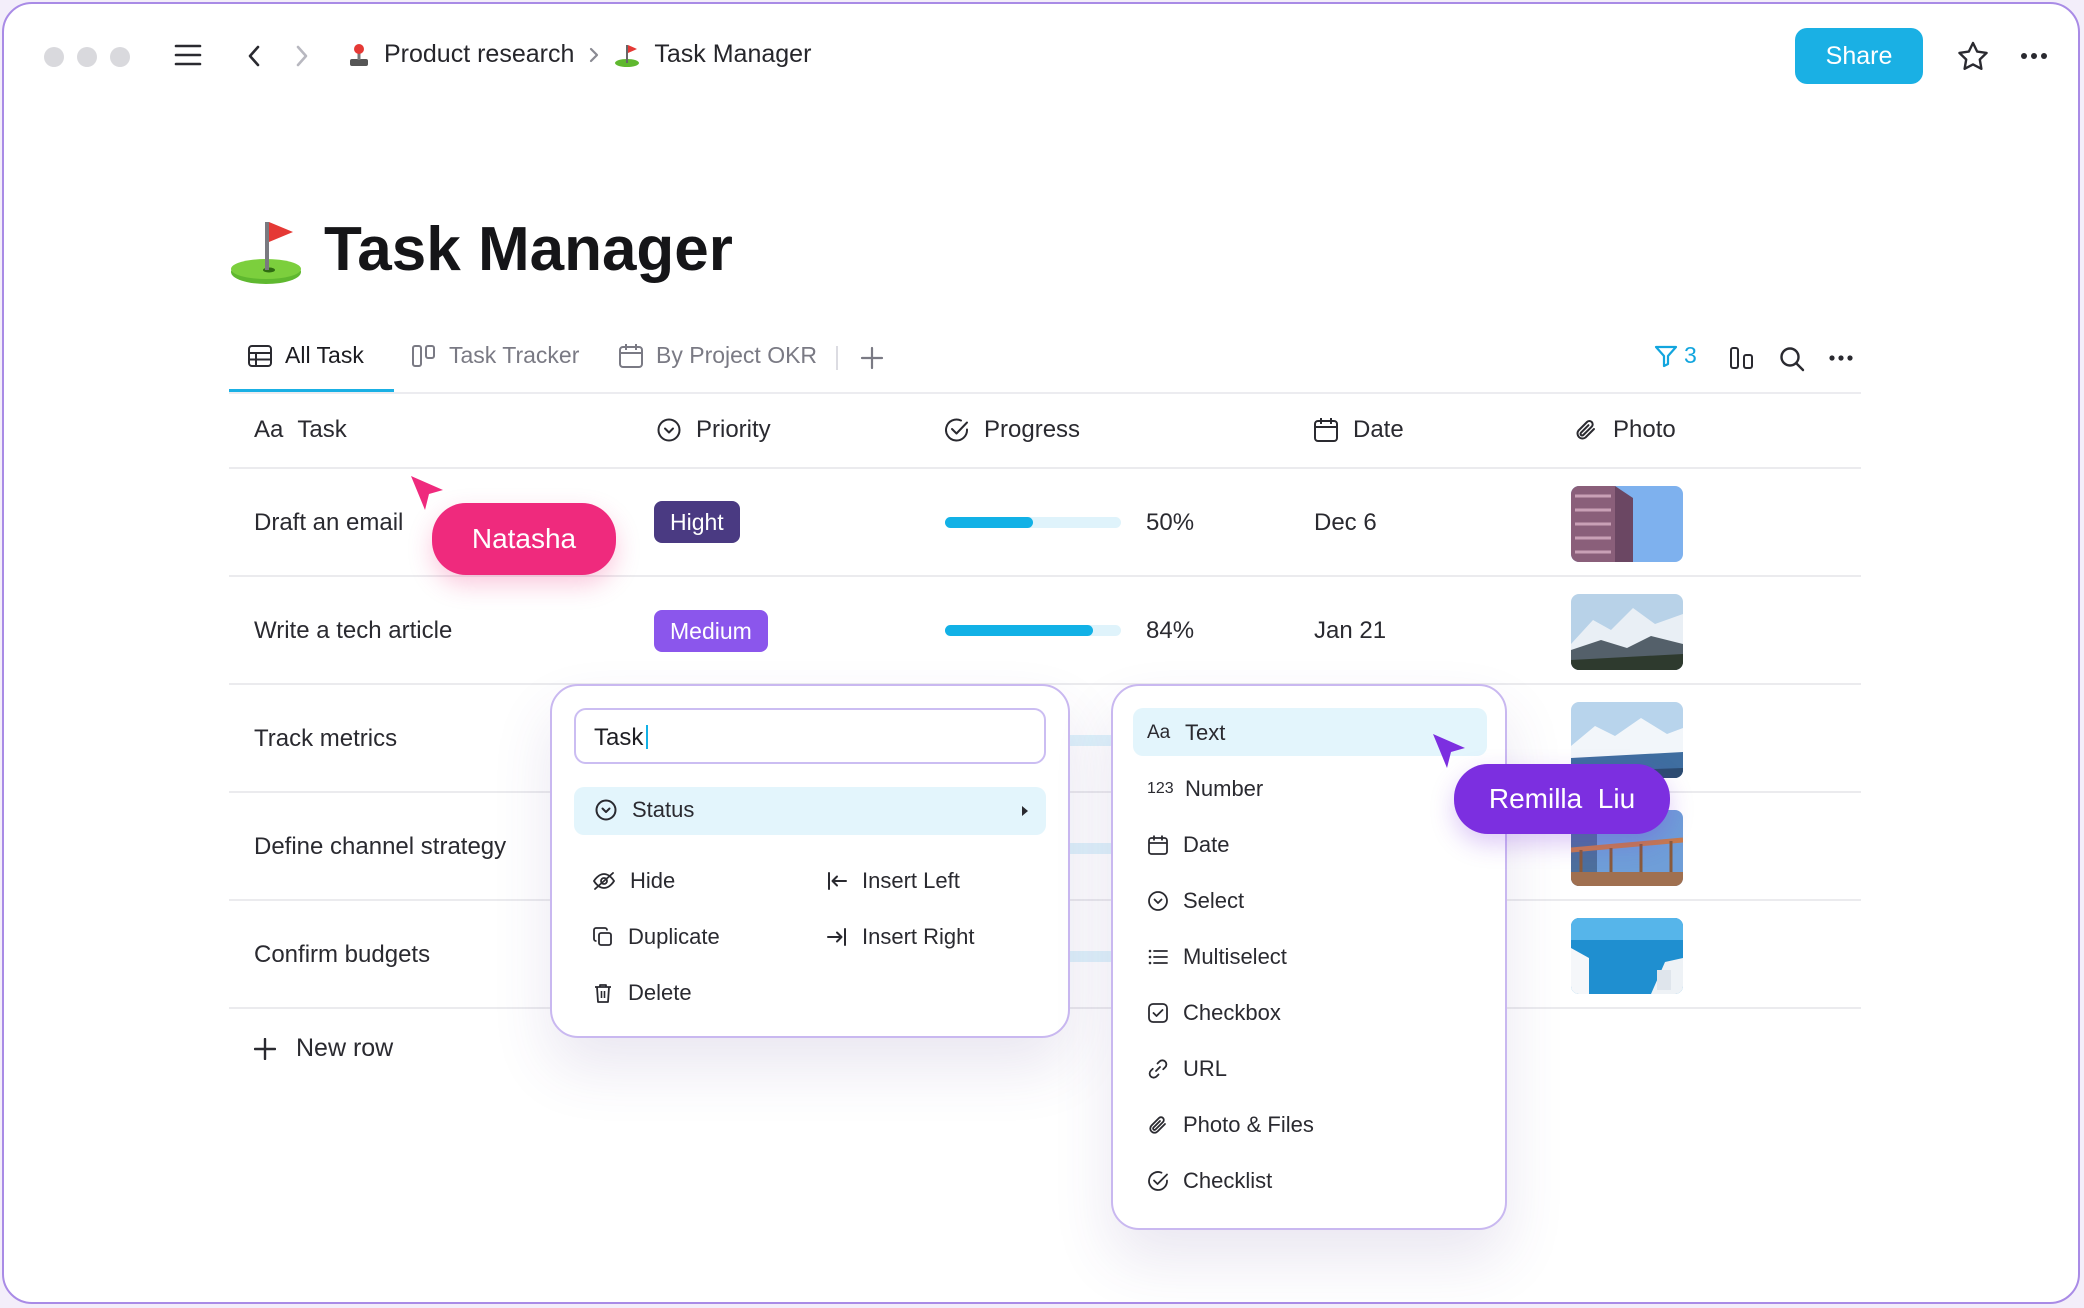 The image size is (2084, 1308). What do you see at coordinates (524, 539) in the screenshot?
I see `collaborator-tag-natasha: Natasha` at bounding box center [524, 539].